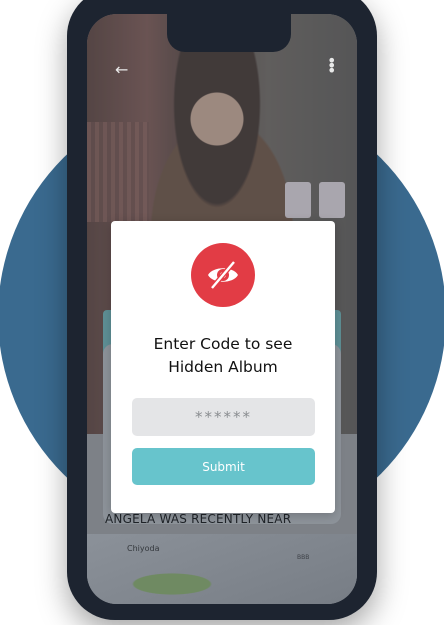 The height and width of the screenshot is (625, 444). I want to click on submit-button: Submit, so click(223, 466).